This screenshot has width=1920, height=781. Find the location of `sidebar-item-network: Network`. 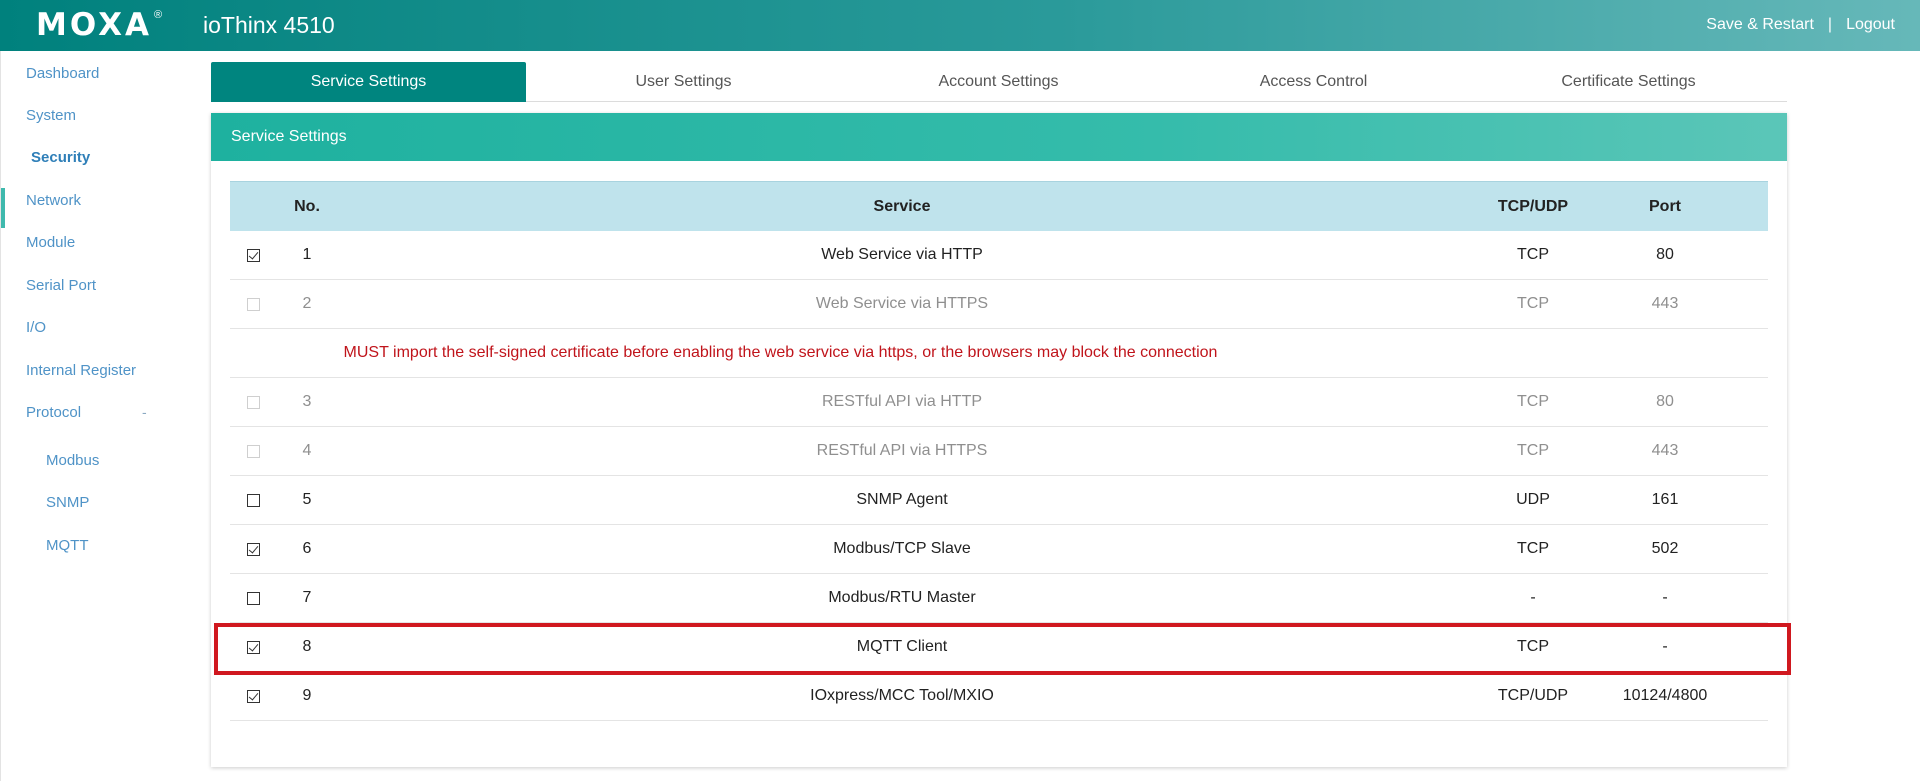

sidebar-item-network: Network is located at coordinates (53, 200).